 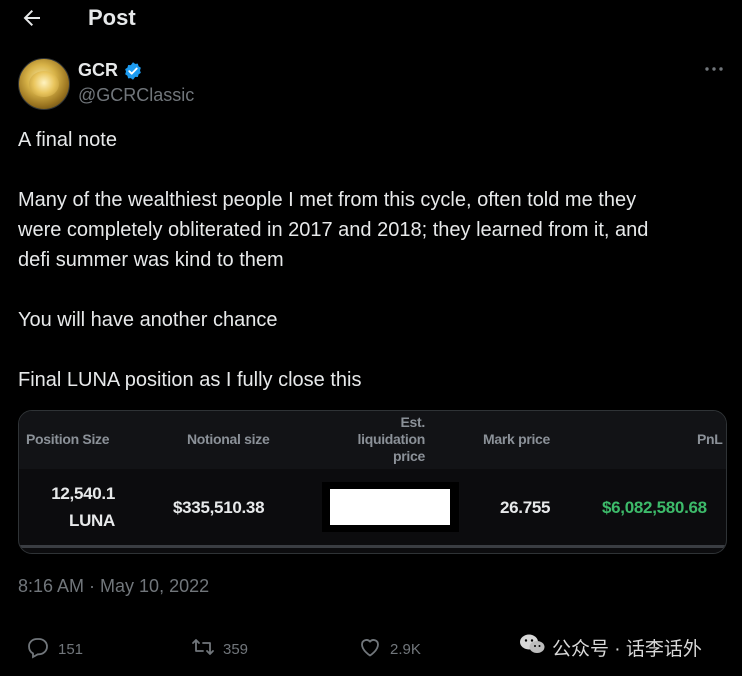 What do you see at coordinates (236, 649) in the screenshot?
I see `repost-count: 359` at bounding box center [236, 649].